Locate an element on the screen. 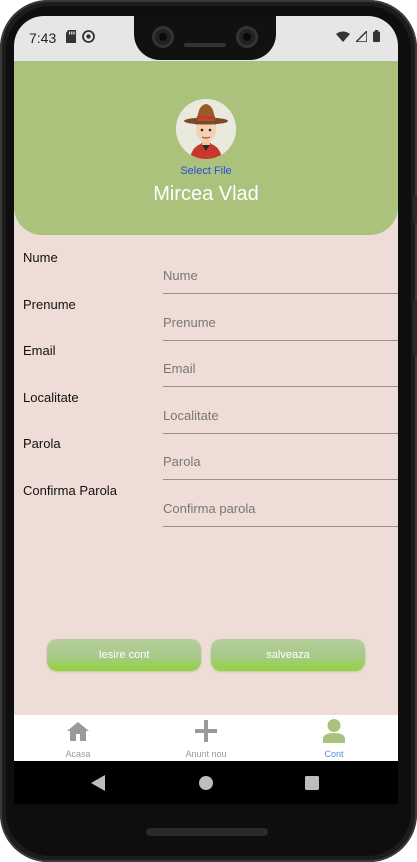  profile-name: Mircea Vlad is located at coordinates (206, 194).